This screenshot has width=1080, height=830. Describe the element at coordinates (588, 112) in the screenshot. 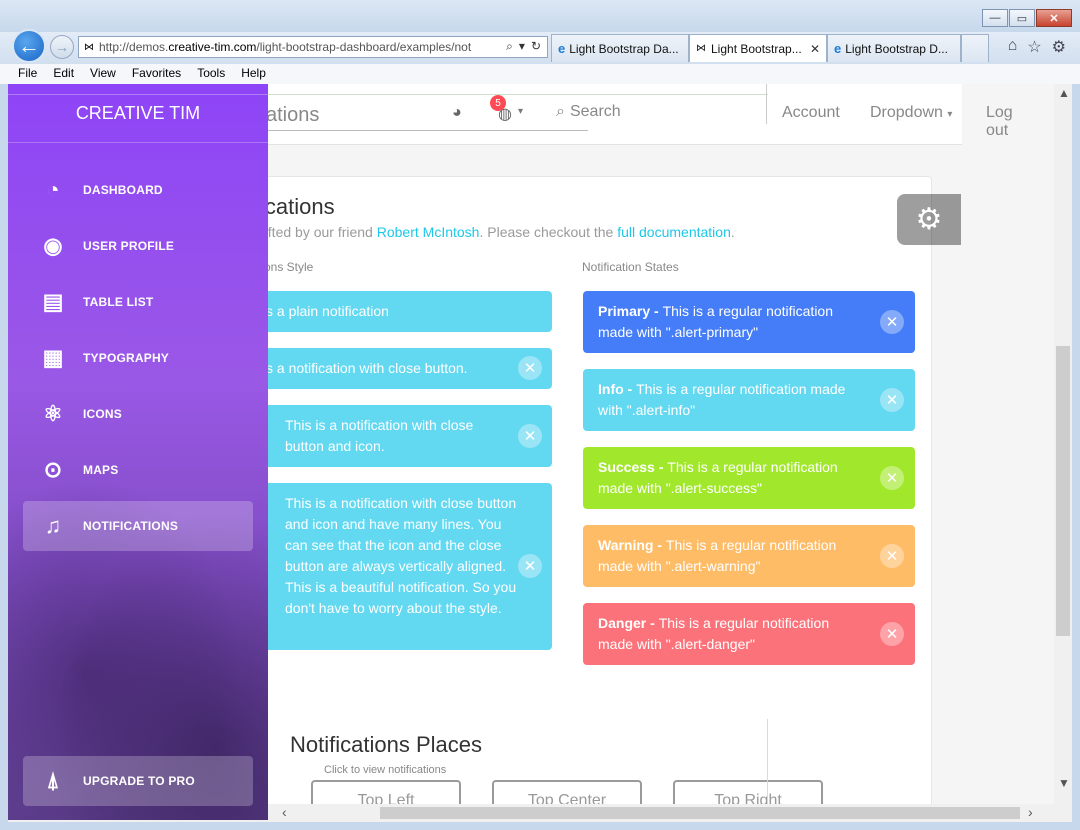

I see `search-link: ⌕ Search` at that location.